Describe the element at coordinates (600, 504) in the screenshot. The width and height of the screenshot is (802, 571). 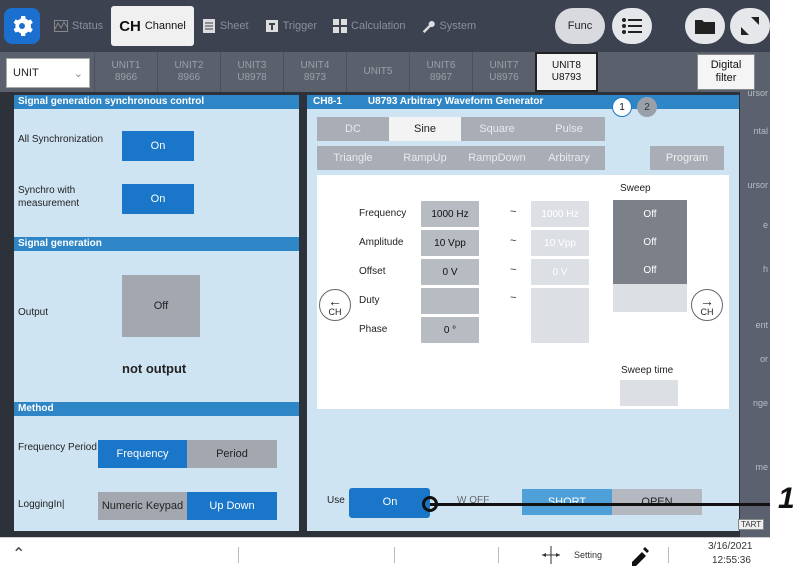
I see `callout-line` at that location.